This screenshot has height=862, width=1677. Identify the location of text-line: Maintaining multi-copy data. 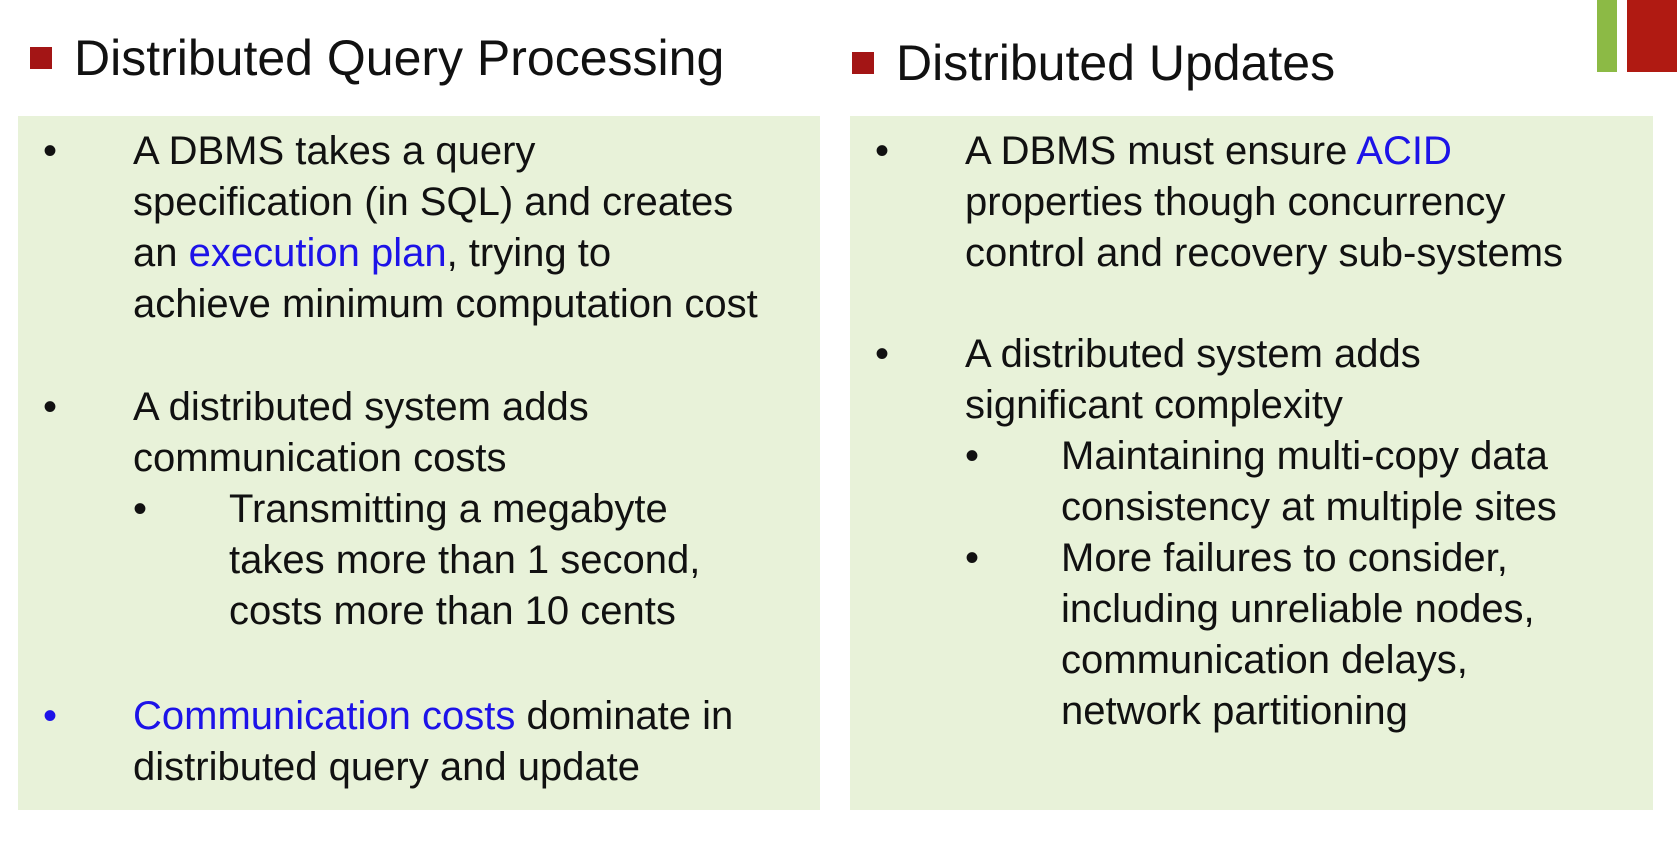
(1304, 456).